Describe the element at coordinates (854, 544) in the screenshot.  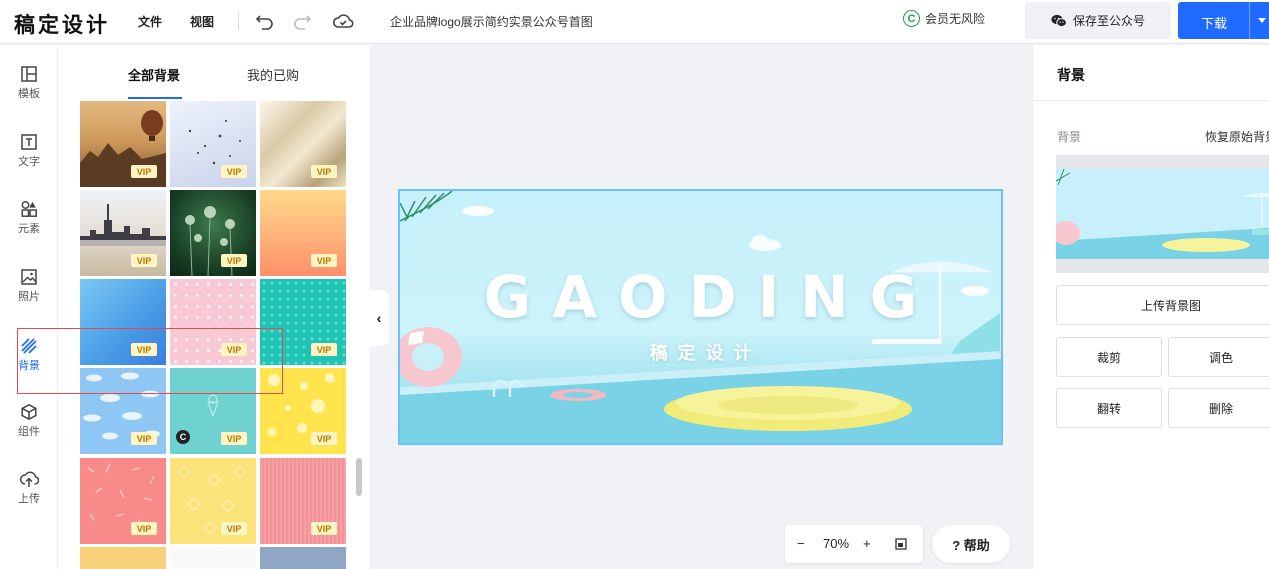
I see `zoom-control: − 70% +` at that location.